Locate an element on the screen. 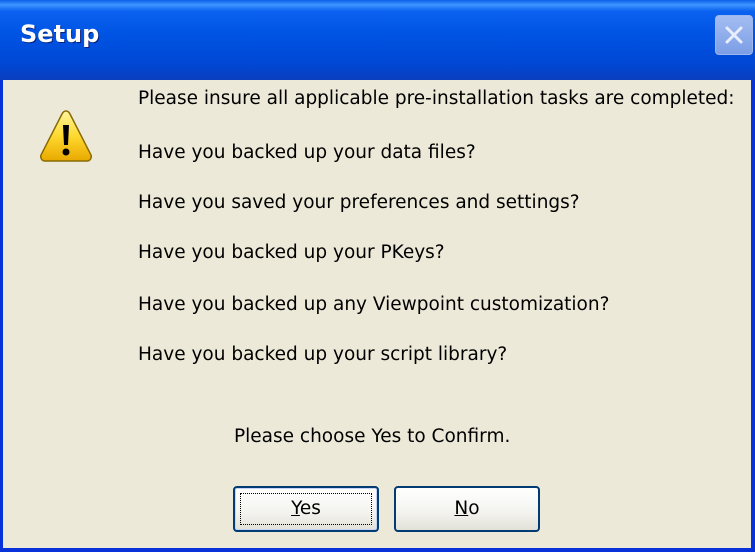 The height and width of the screenshot is (552, 755). close-icon is located at coordinates (734, 35).